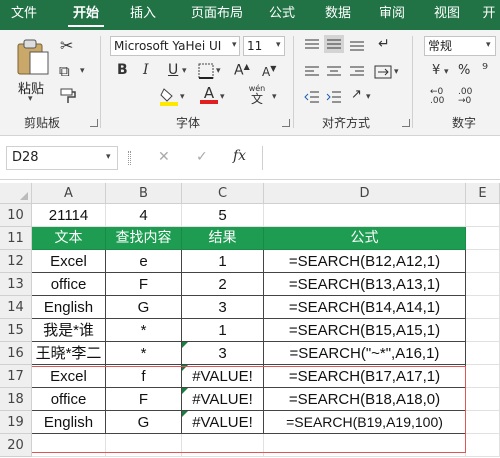  What do you see at coordinates (436, 70) in the screenshot?
I see `currency-icon: ¥` at bounding box center [436, 70].